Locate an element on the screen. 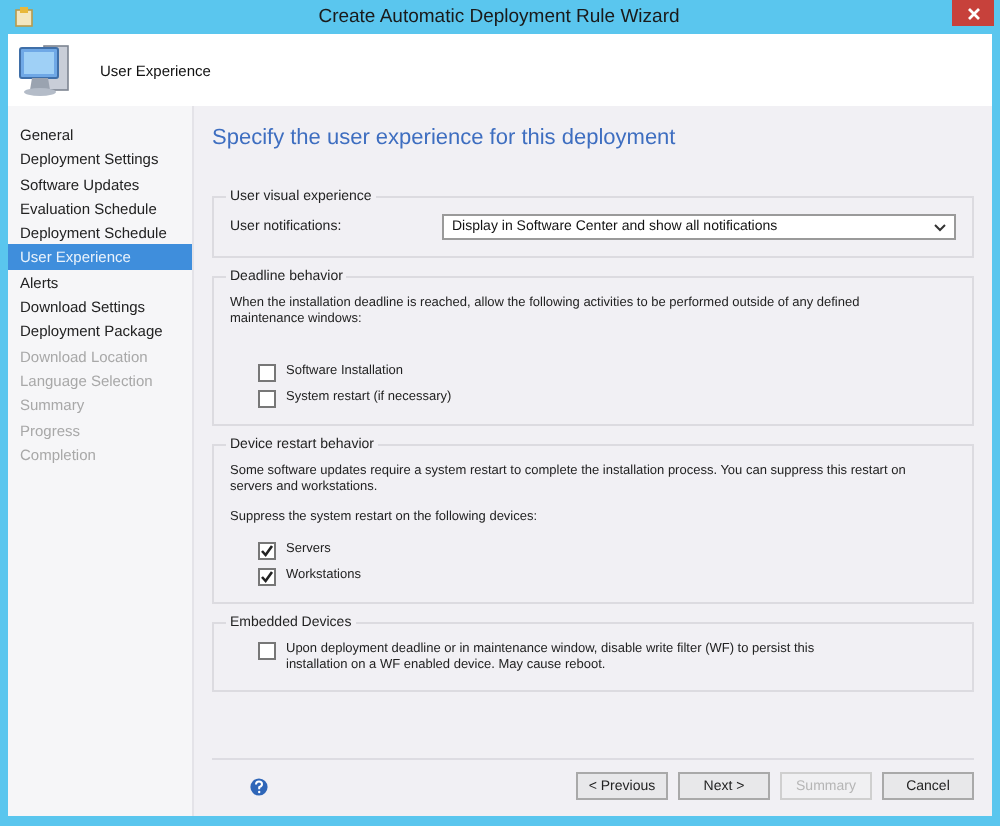 The width and height of the screenshot is (1000, 826). app-icon is located at coordinates (24, 17).